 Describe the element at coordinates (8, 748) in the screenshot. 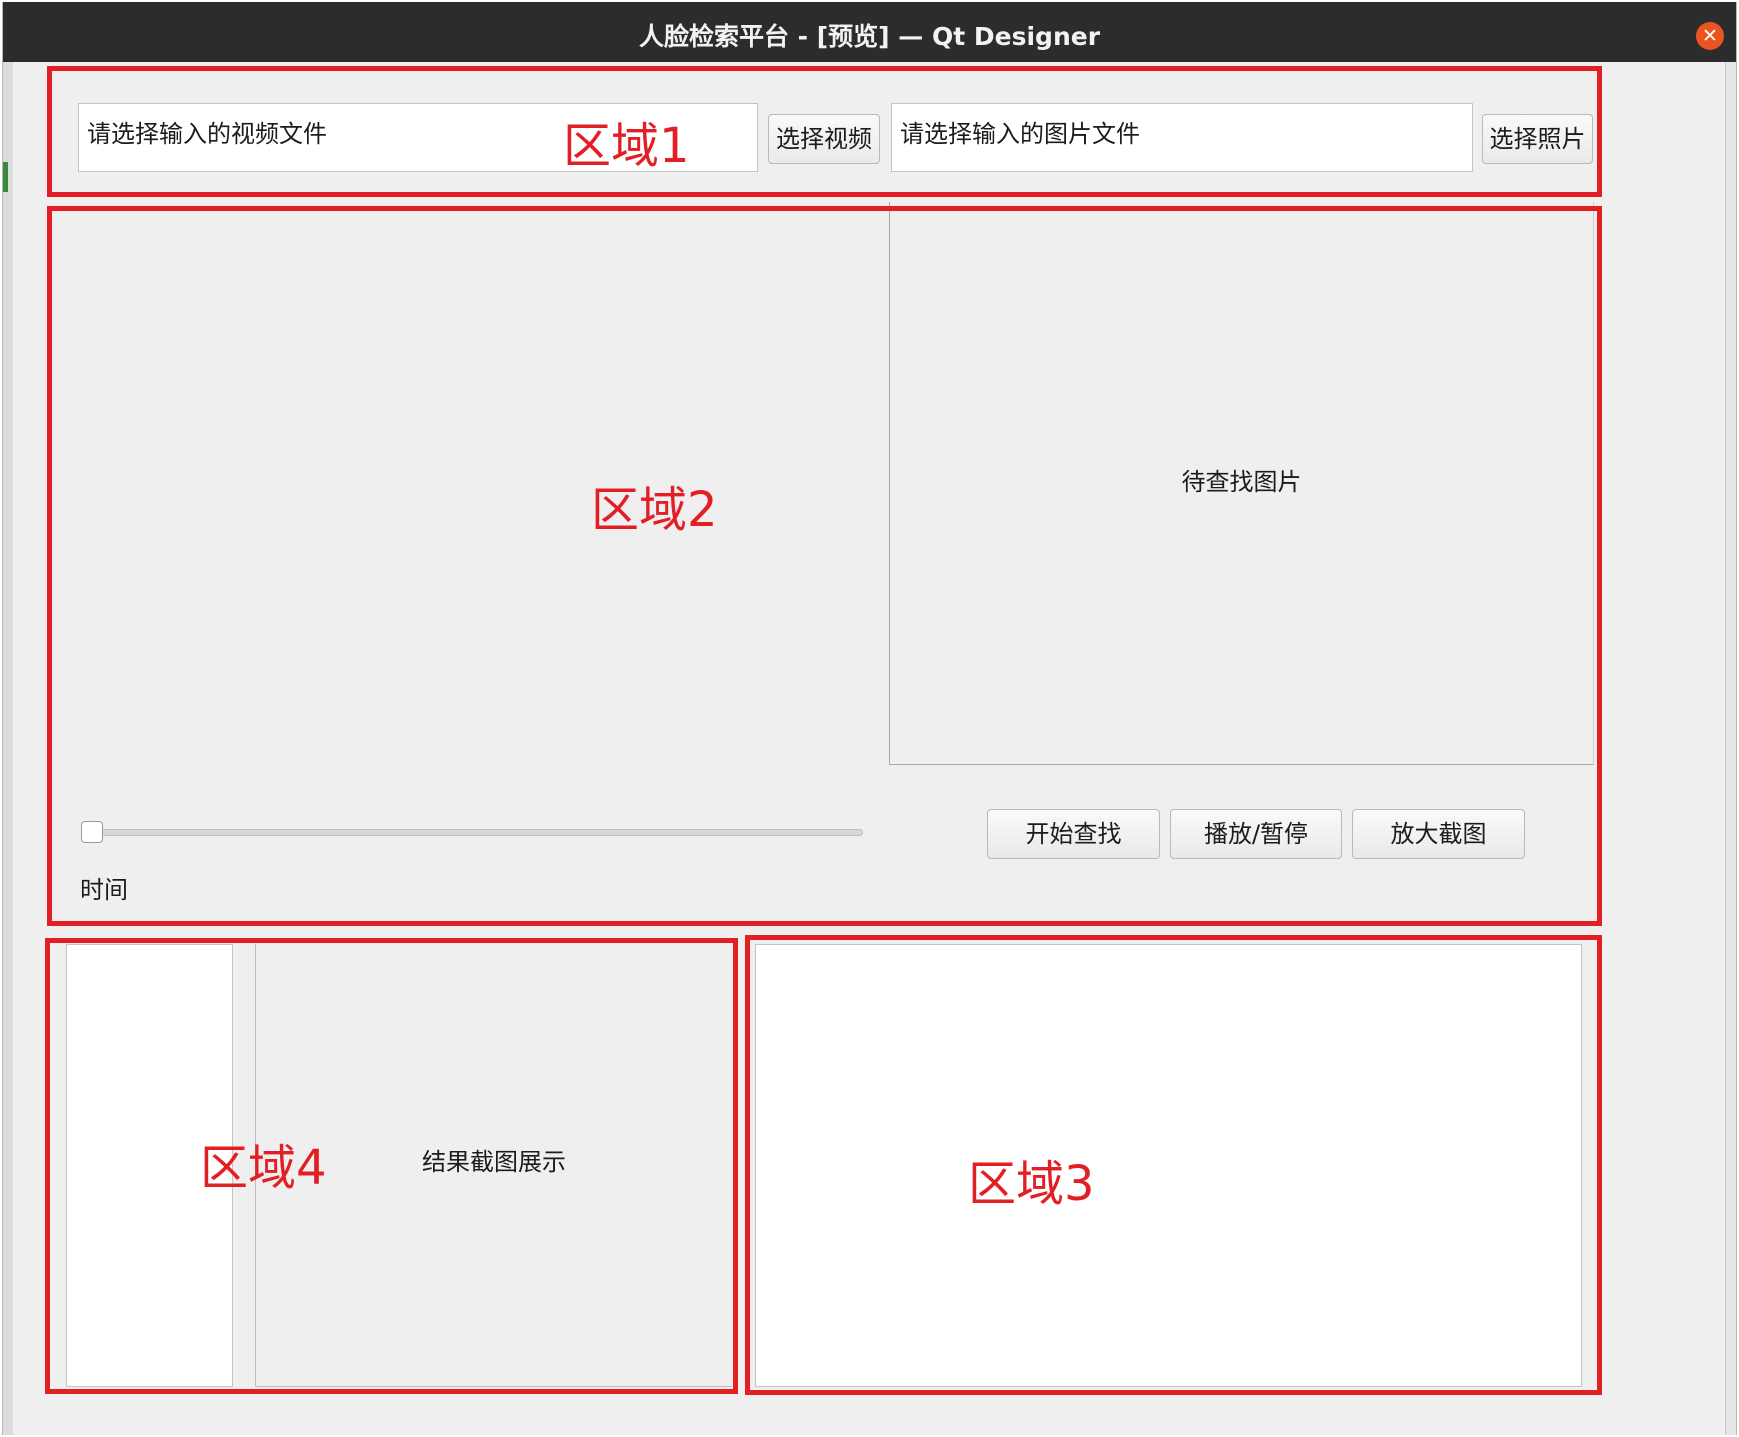

I see `background-window-edge` at that location.